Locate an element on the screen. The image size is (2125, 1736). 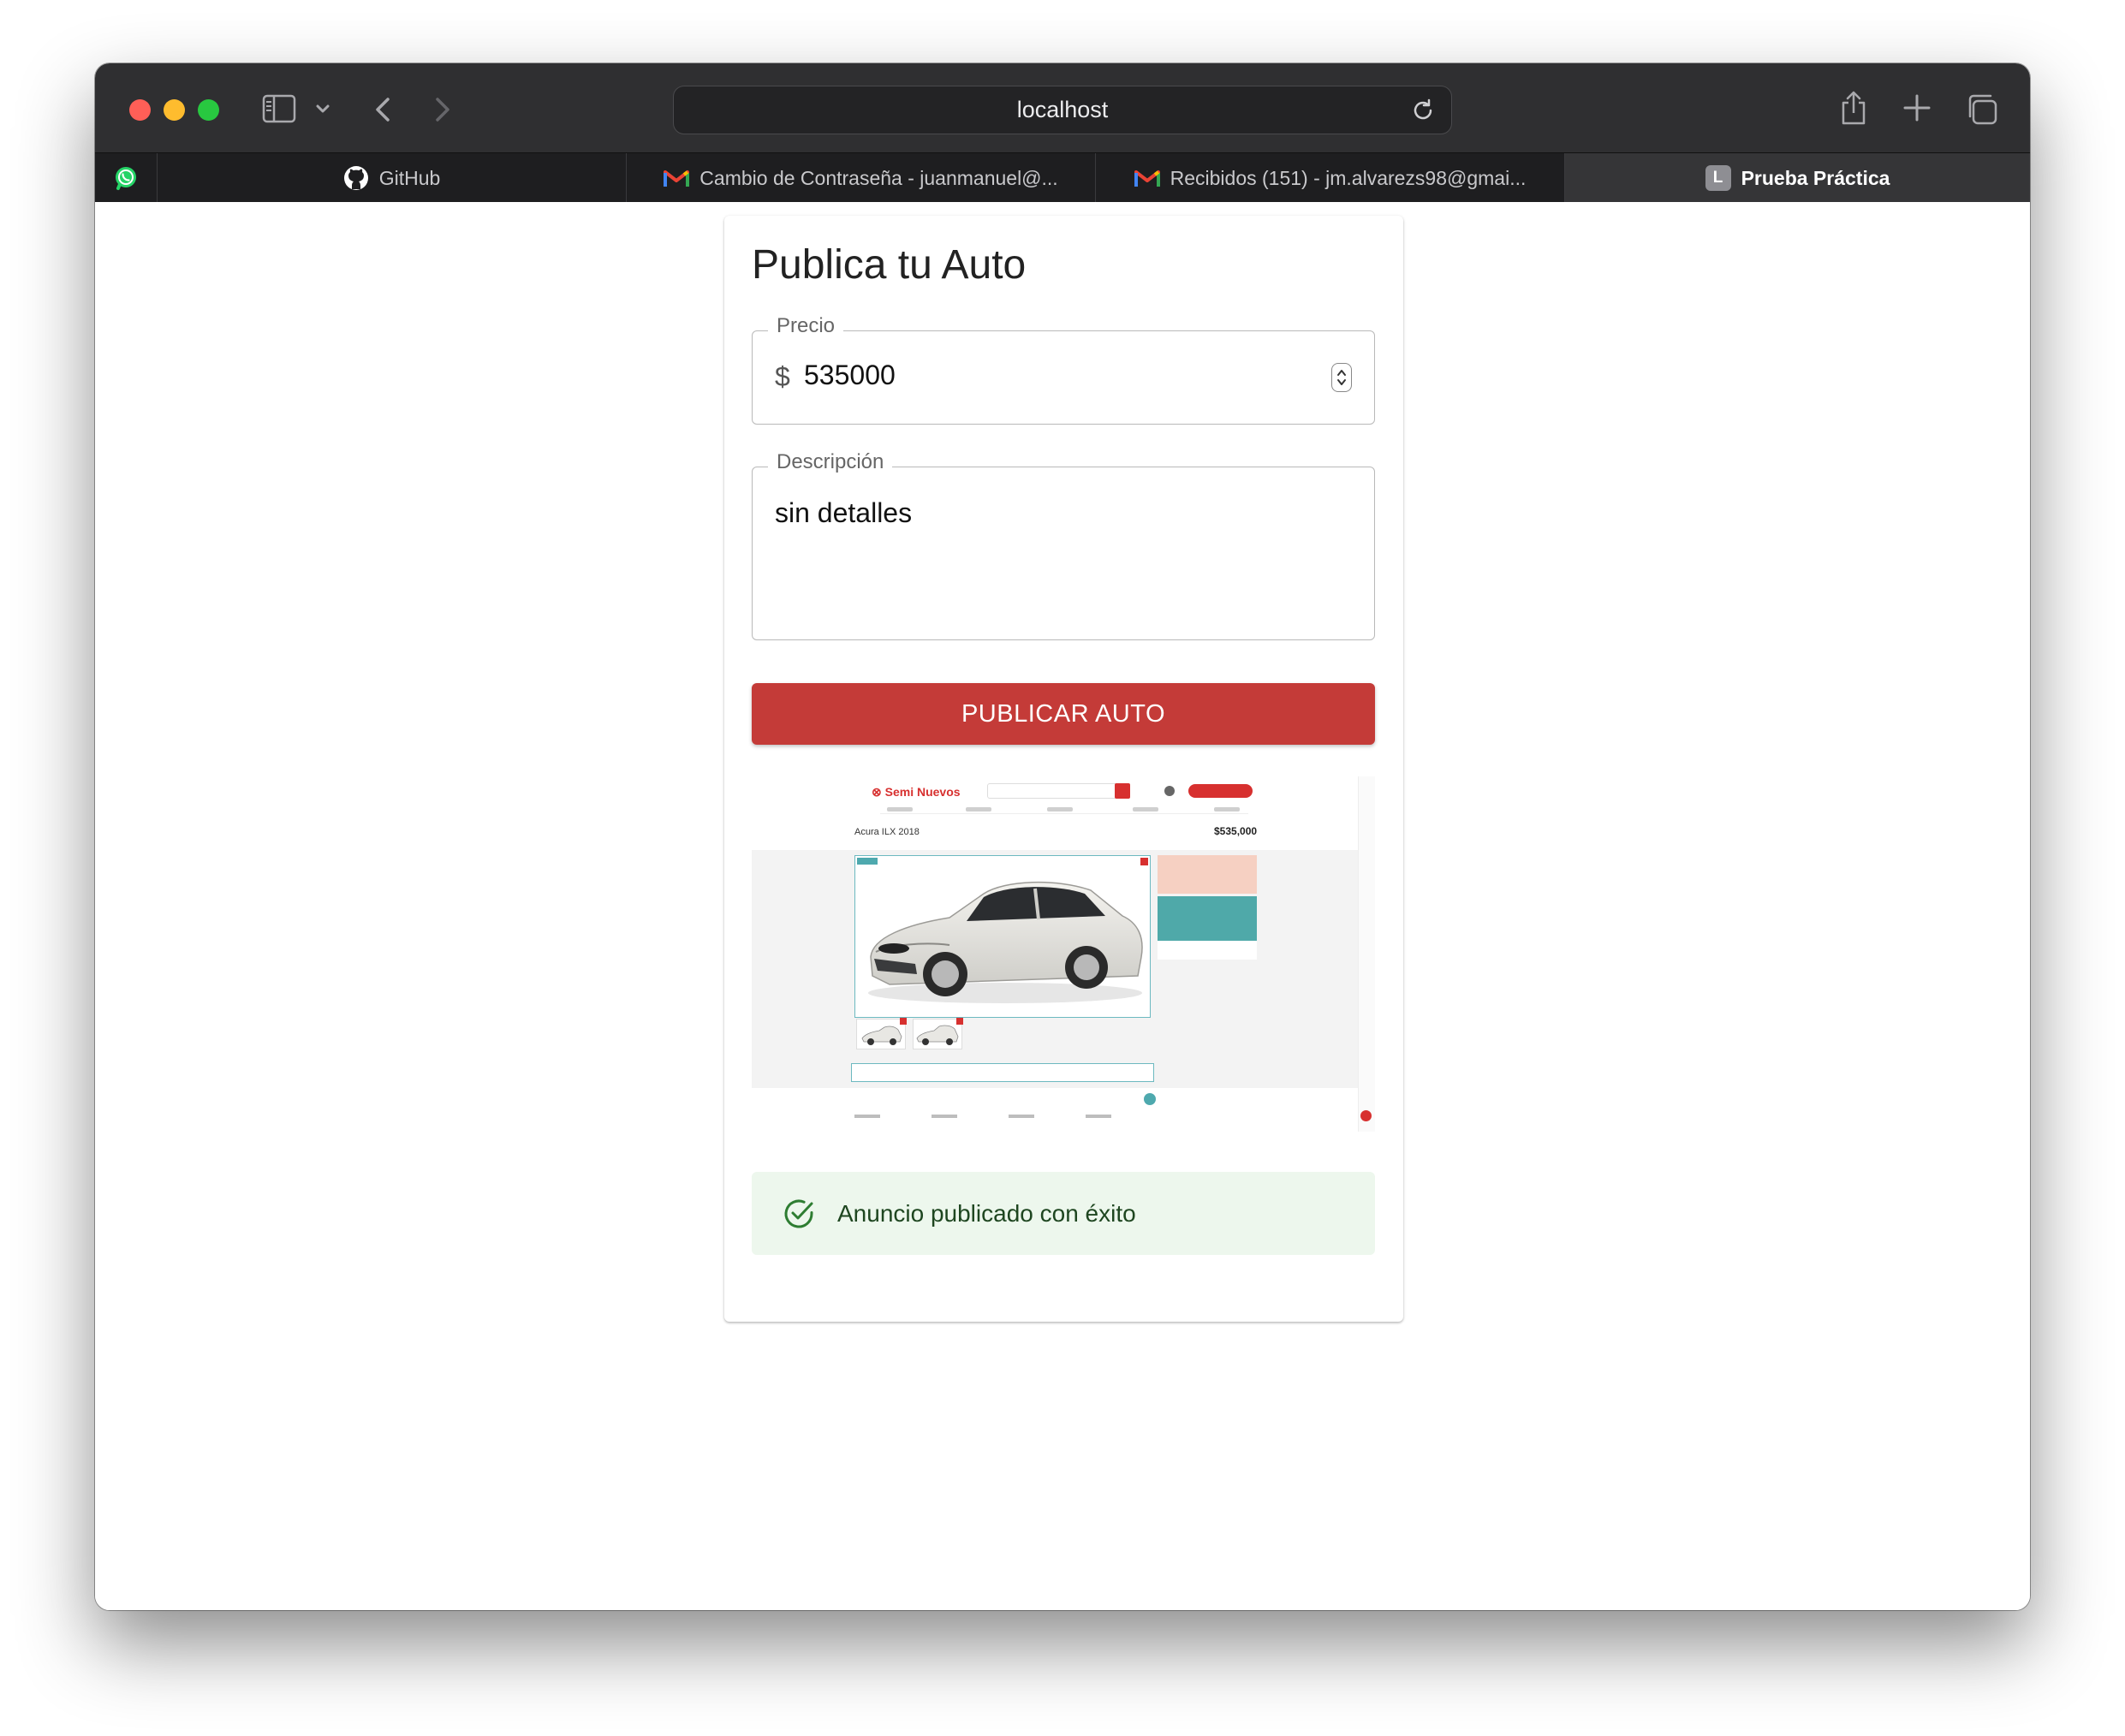
preview-search-button is located at coordinates (1122, 791).